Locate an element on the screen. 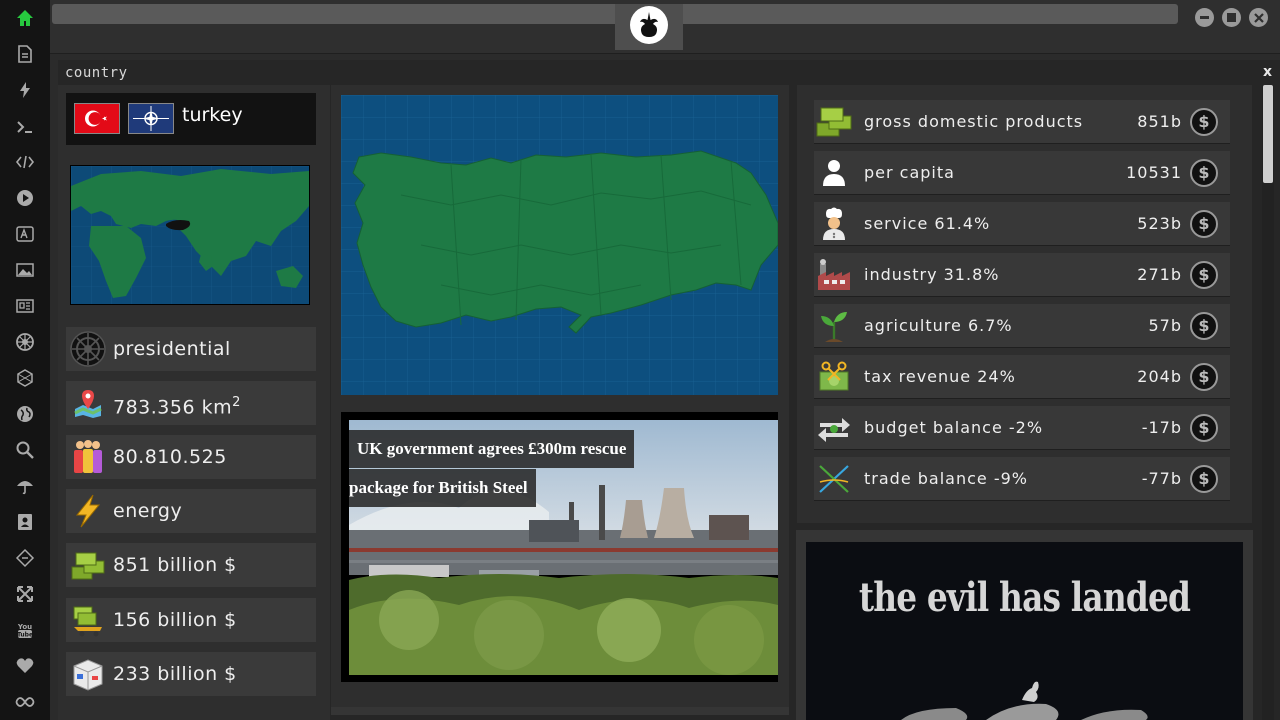 This screenshot has height=720, width=1280. rebel-emblem-button is located at coordinates (649, 27).